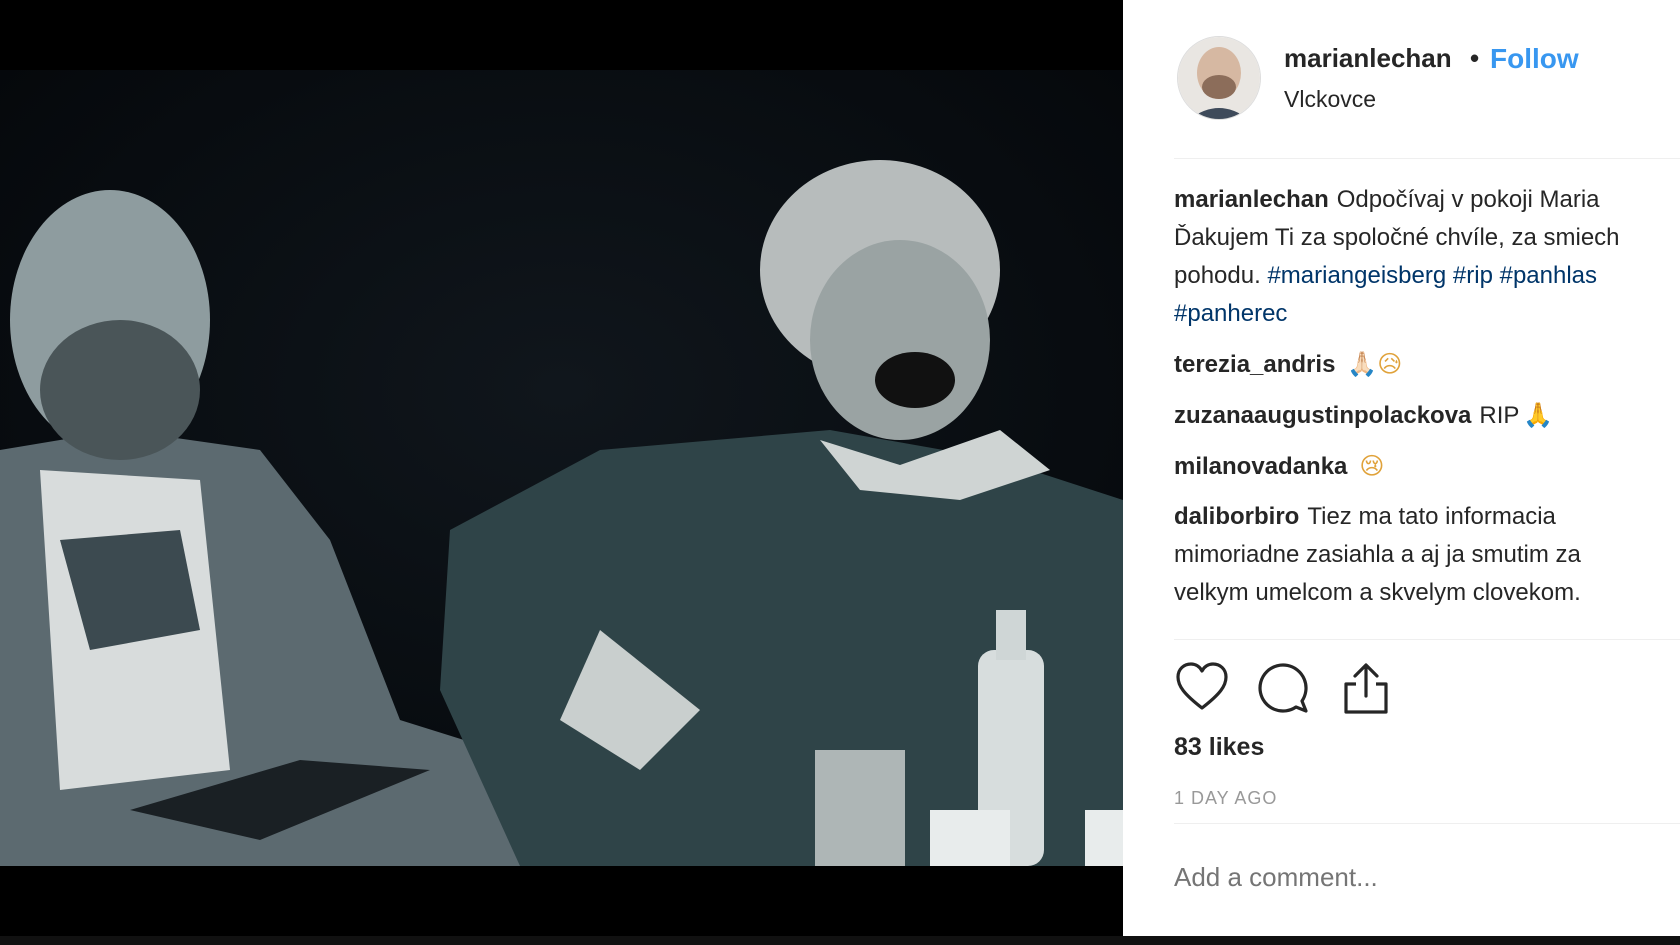 This screenshot has height=945, width=1680. Describe the element at coordinates (1372, 466) in the screenshot. I see `comment-emoji: 😢` at that location.